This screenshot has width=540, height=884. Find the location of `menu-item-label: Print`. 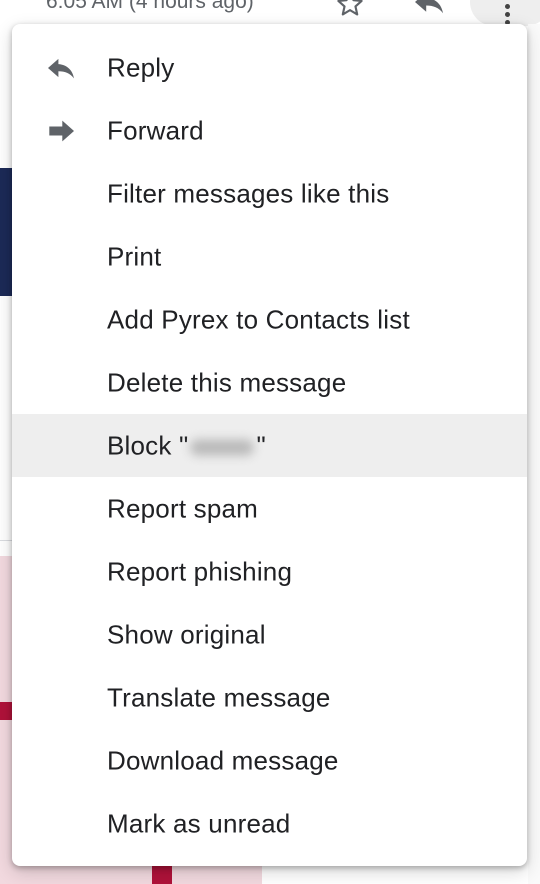

menu-item-label: Print is located at coordinates (134, 256).